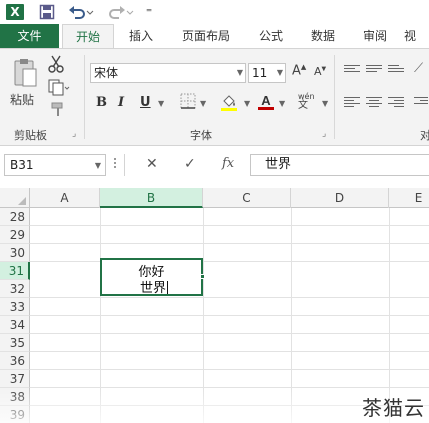  What do you see at coordinates (266, 102) in the screenshot?
I see `font-color-icon: A` at bounding box center [266, 102].